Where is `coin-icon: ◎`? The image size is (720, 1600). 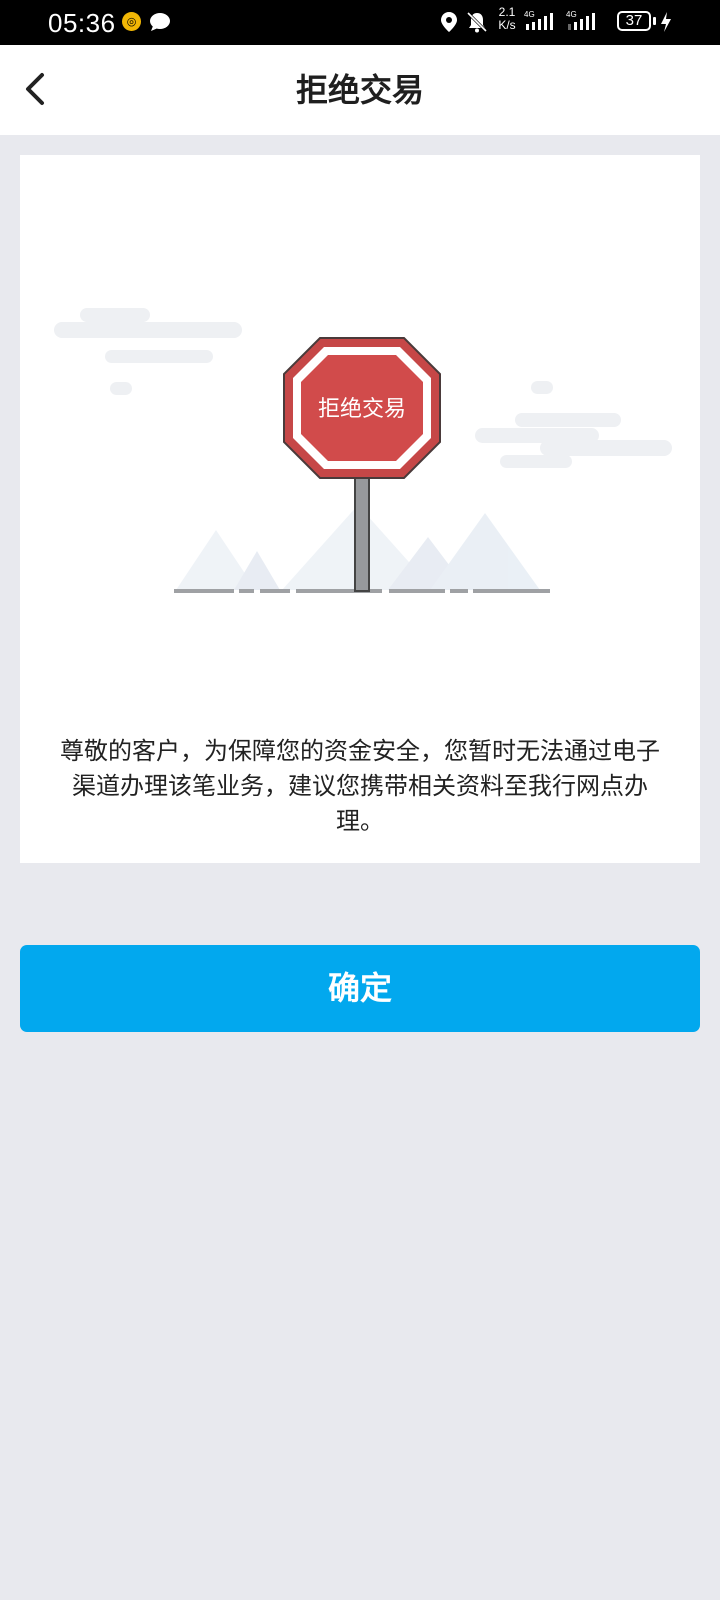 coin-icon: ◎ is located at coordinates (131, 21).